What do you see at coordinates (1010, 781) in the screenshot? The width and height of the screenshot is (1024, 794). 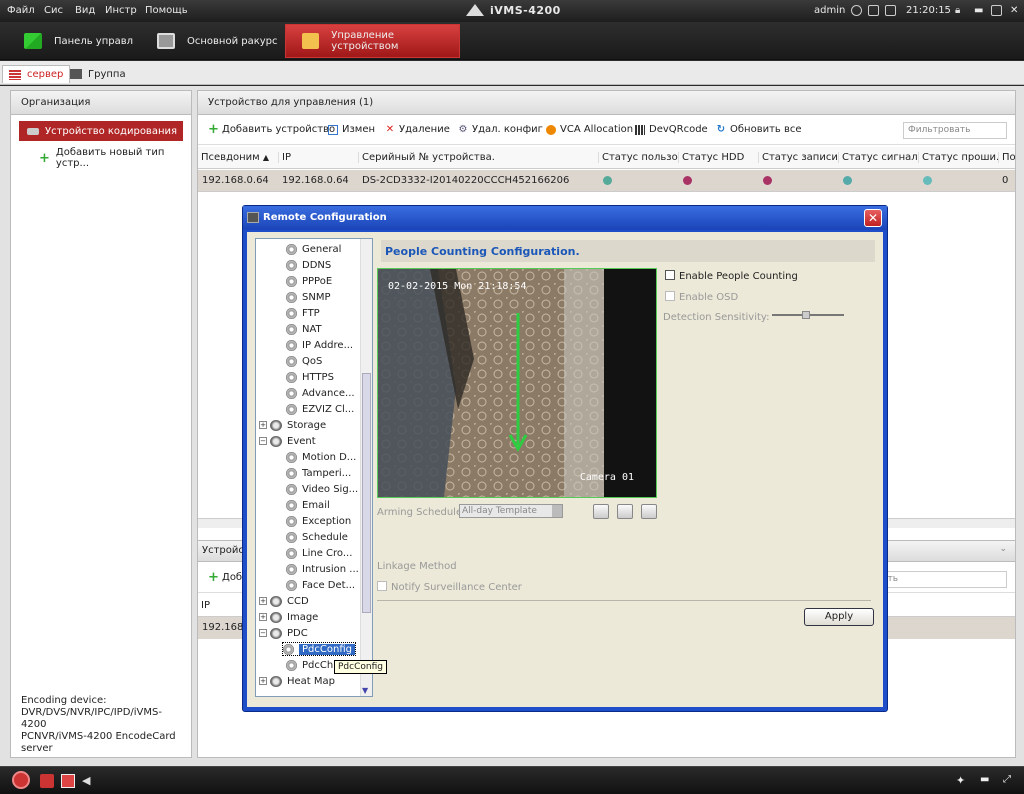 I see `expand-icon: ⤢` at bounding box center [1010, 781].